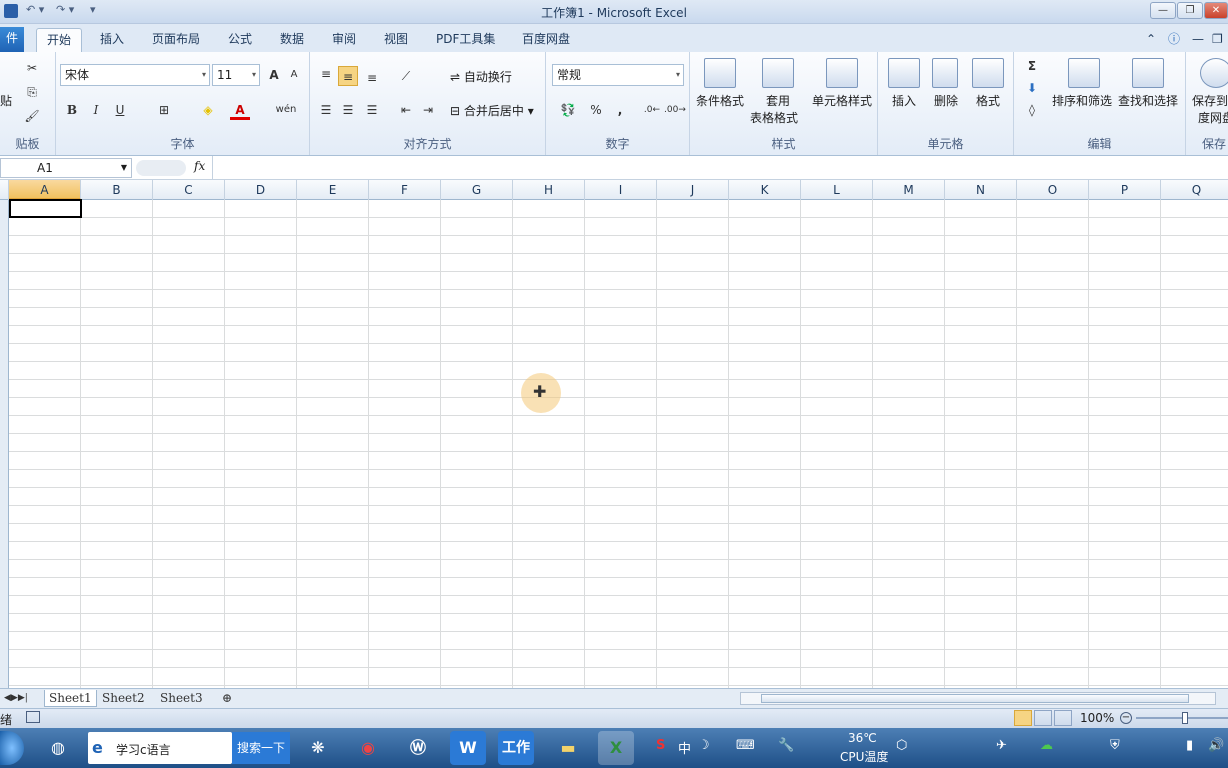 This screenshot has width=1228, height=768. I want to click on format-cells-button: 格式, so click(988, 100).